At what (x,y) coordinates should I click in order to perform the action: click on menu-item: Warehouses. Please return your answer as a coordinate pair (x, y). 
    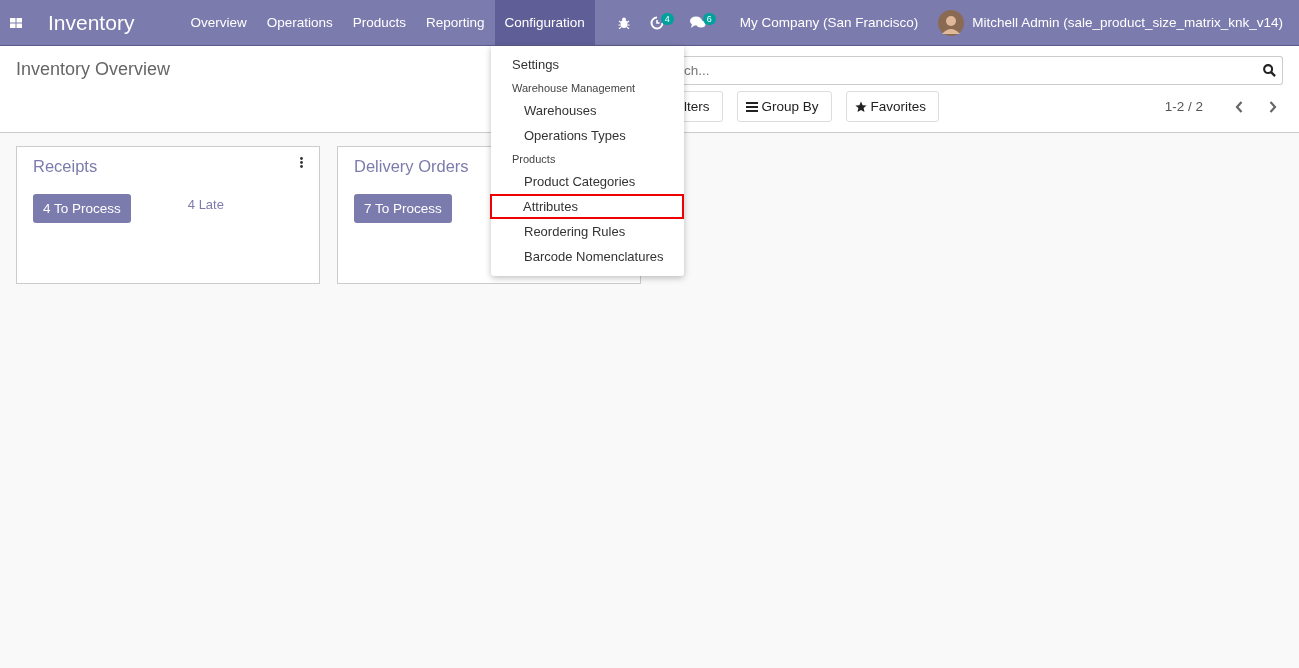
    Looking at the image, I should click on (587, 110).